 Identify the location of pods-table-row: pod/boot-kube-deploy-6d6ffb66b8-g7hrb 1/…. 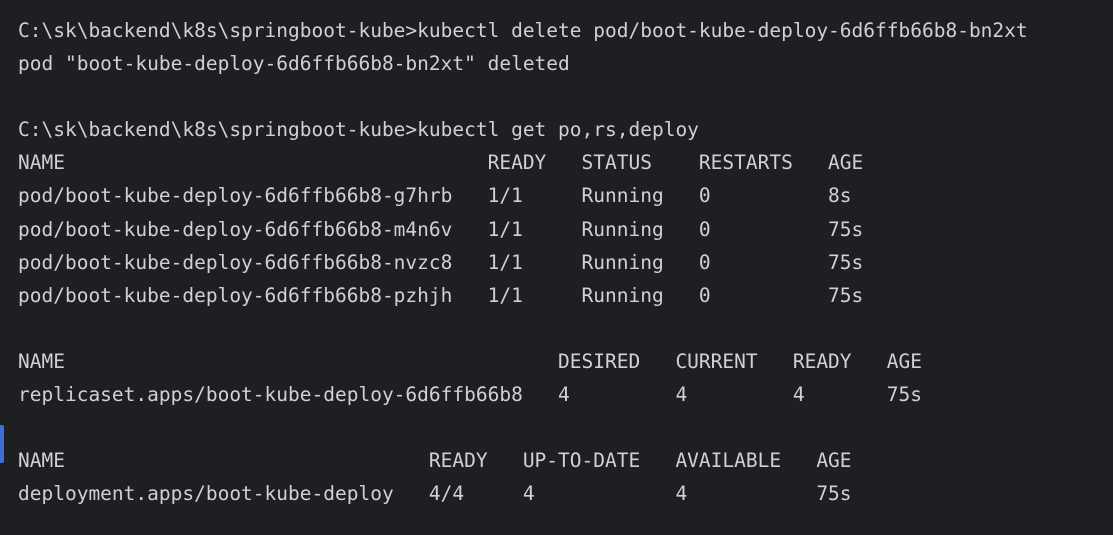
(435, 196).